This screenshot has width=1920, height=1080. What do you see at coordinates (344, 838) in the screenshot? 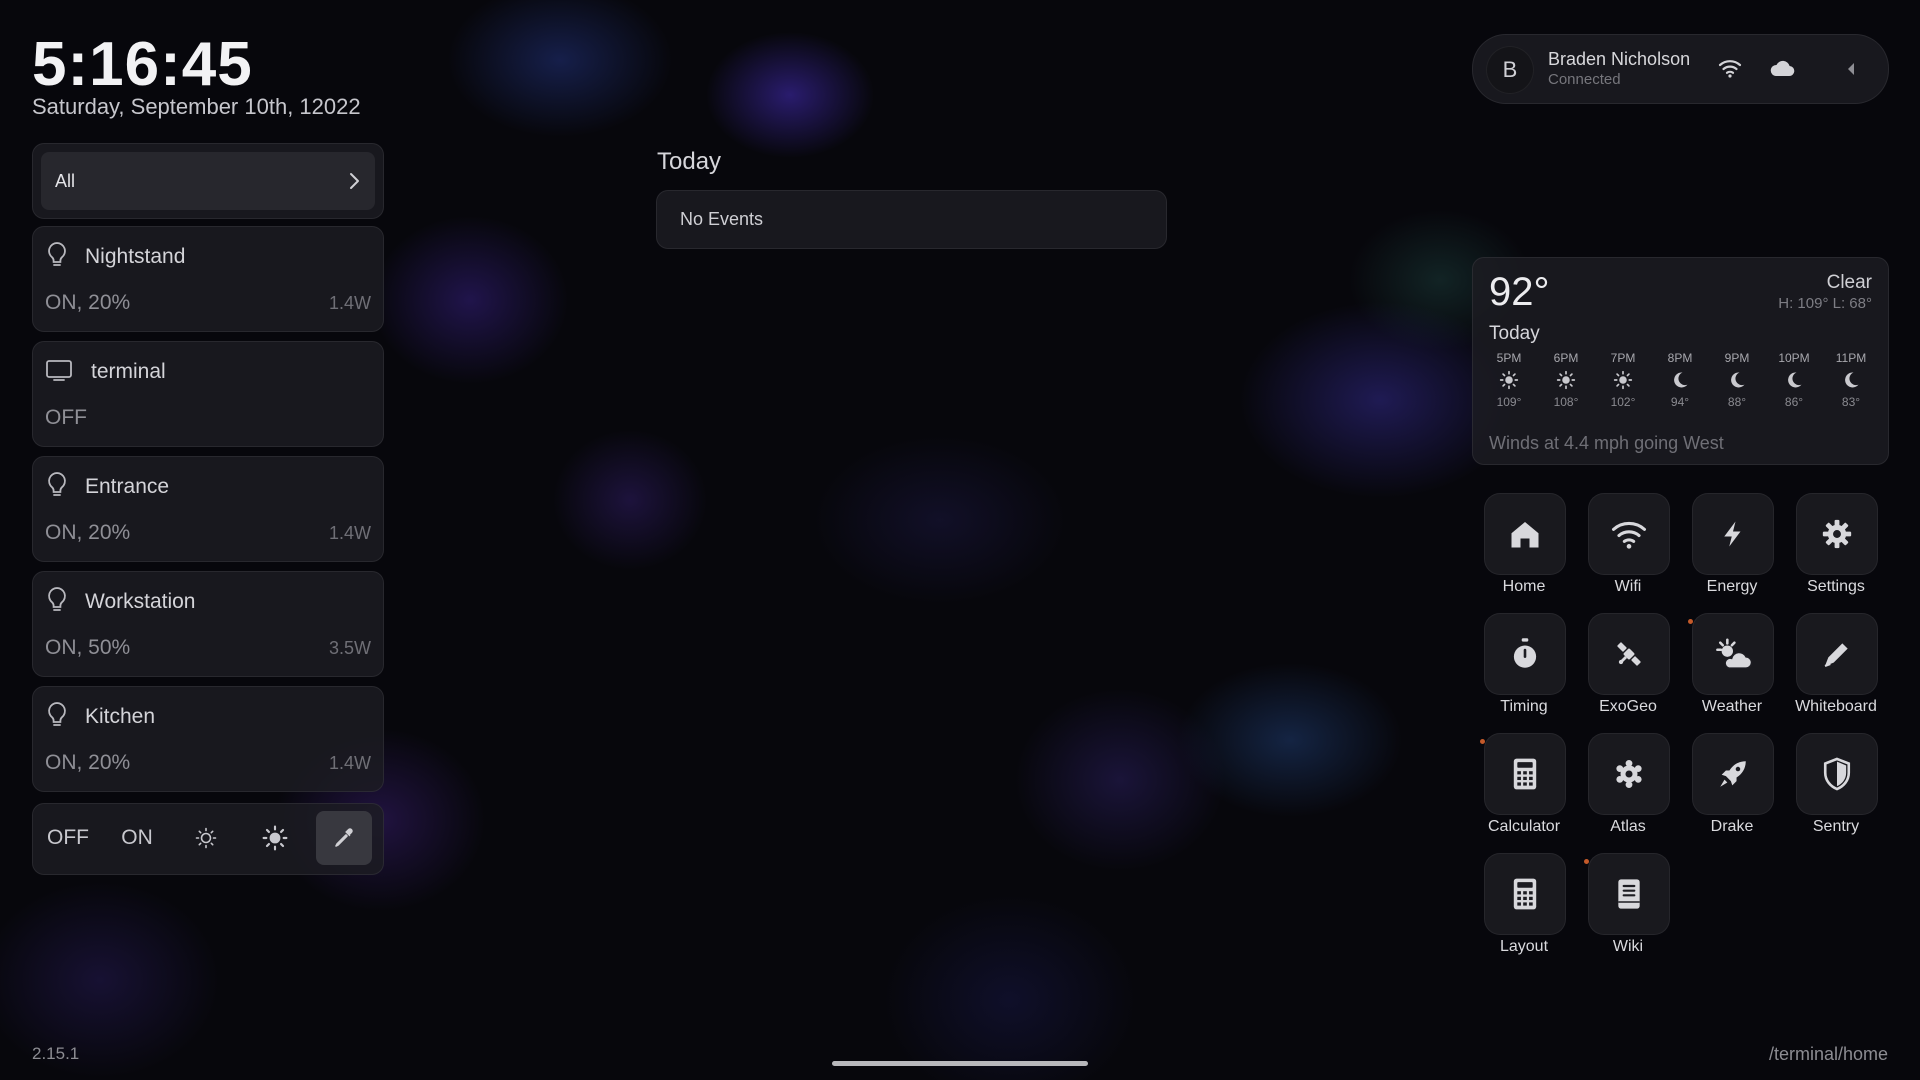
I see `color-picker-button` at bounding box center [344, 838].